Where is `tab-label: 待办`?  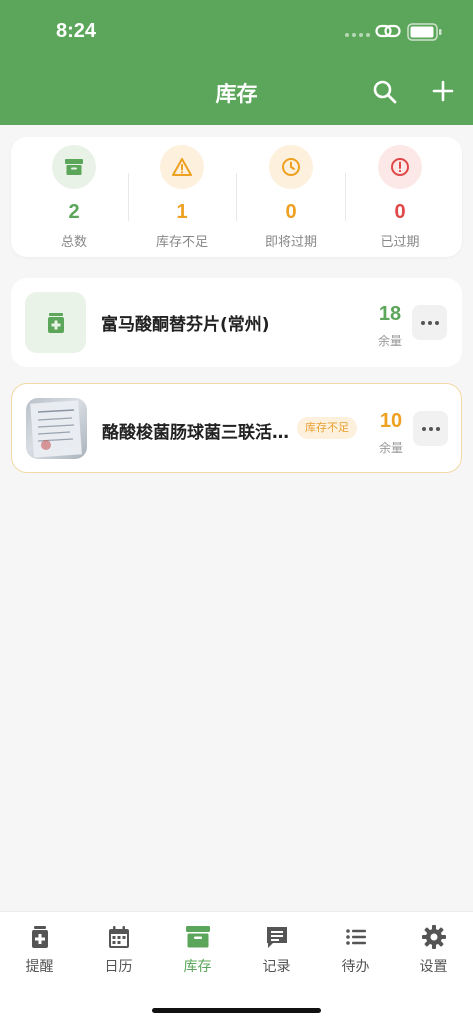
tab-label: 待办 is located at coordinates (355, 967).